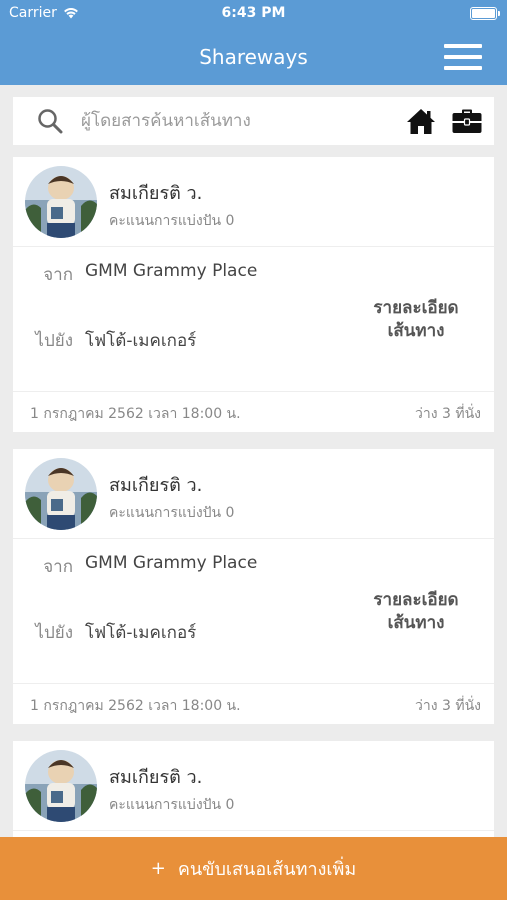  Describe the element at coordinates (463, 57) in the screenshot. I see `hamburger-menu-icon` at that location.